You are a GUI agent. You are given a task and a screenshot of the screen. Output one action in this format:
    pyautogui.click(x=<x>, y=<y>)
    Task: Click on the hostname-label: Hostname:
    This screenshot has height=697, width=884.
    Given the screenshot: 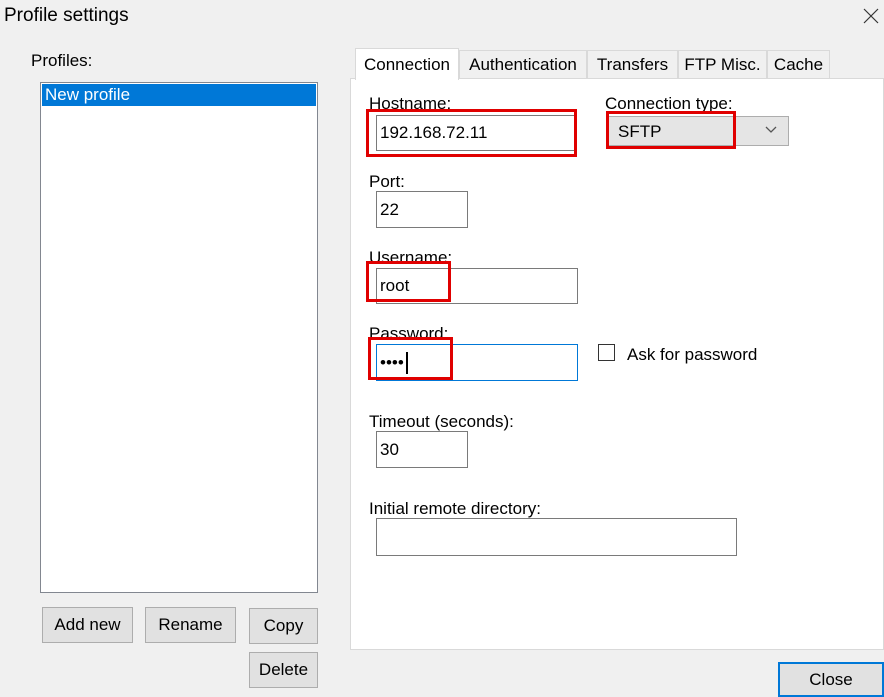 What is the action you would take?
    pyautogui.click(x=410, y=103)
    